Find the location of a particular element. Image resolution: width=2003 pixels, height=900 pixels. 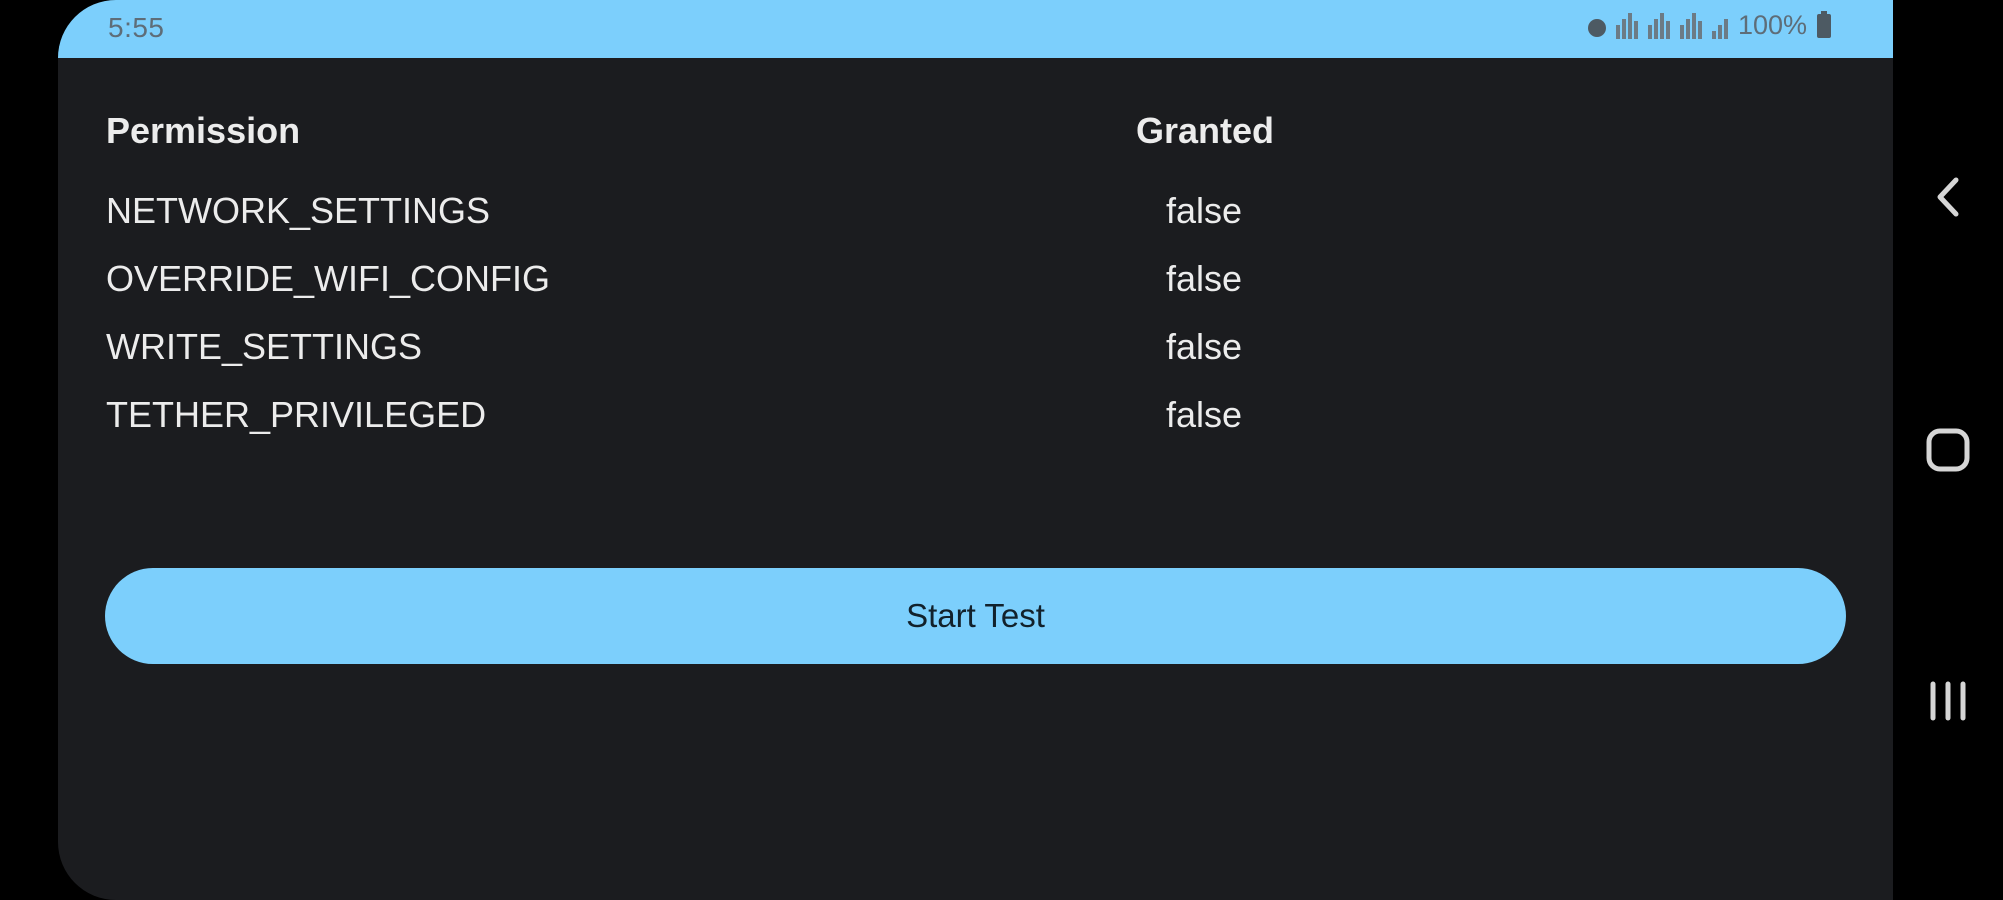

back-button is located at coordinates (1948, 197).